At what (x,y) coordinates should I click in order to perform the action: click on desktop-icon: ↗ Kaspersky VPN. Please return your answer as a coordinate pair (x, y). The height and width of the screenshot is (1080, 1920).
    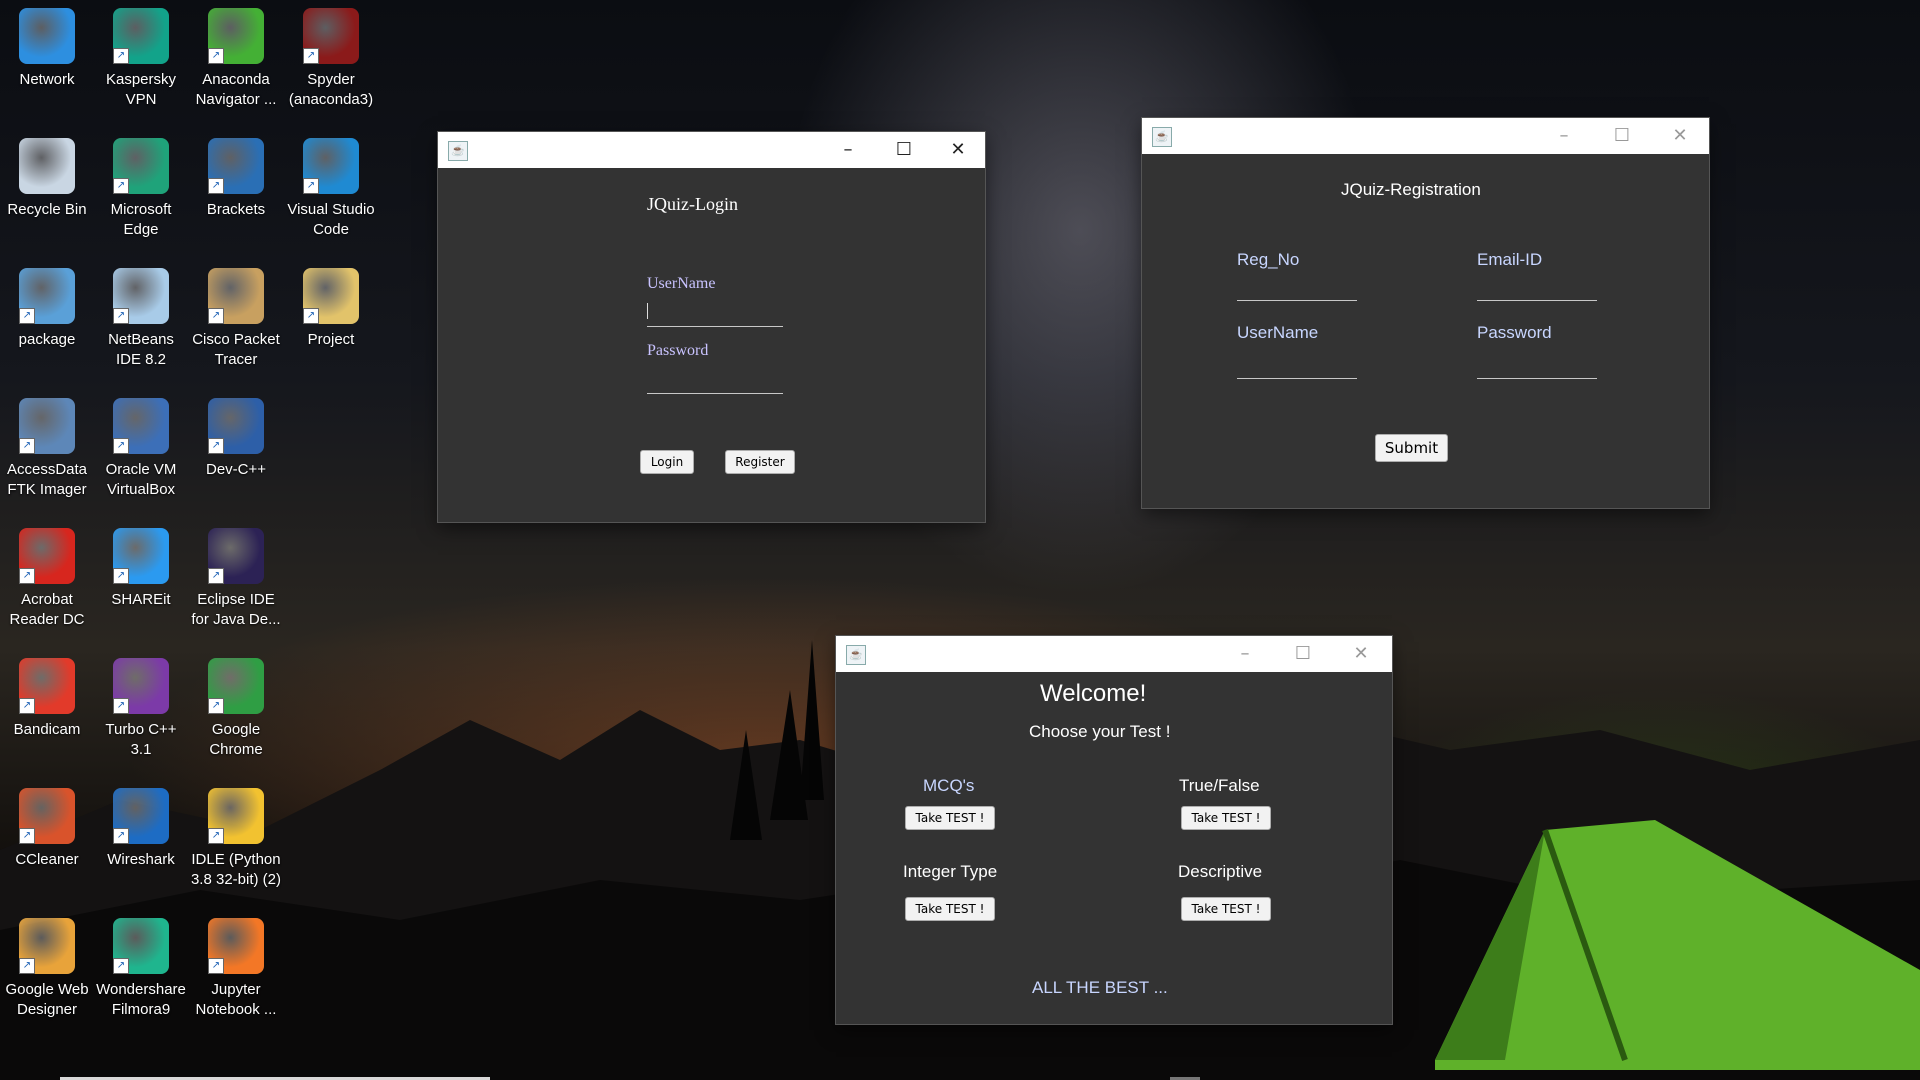
    Looking at the image, I should click on (141, 57).